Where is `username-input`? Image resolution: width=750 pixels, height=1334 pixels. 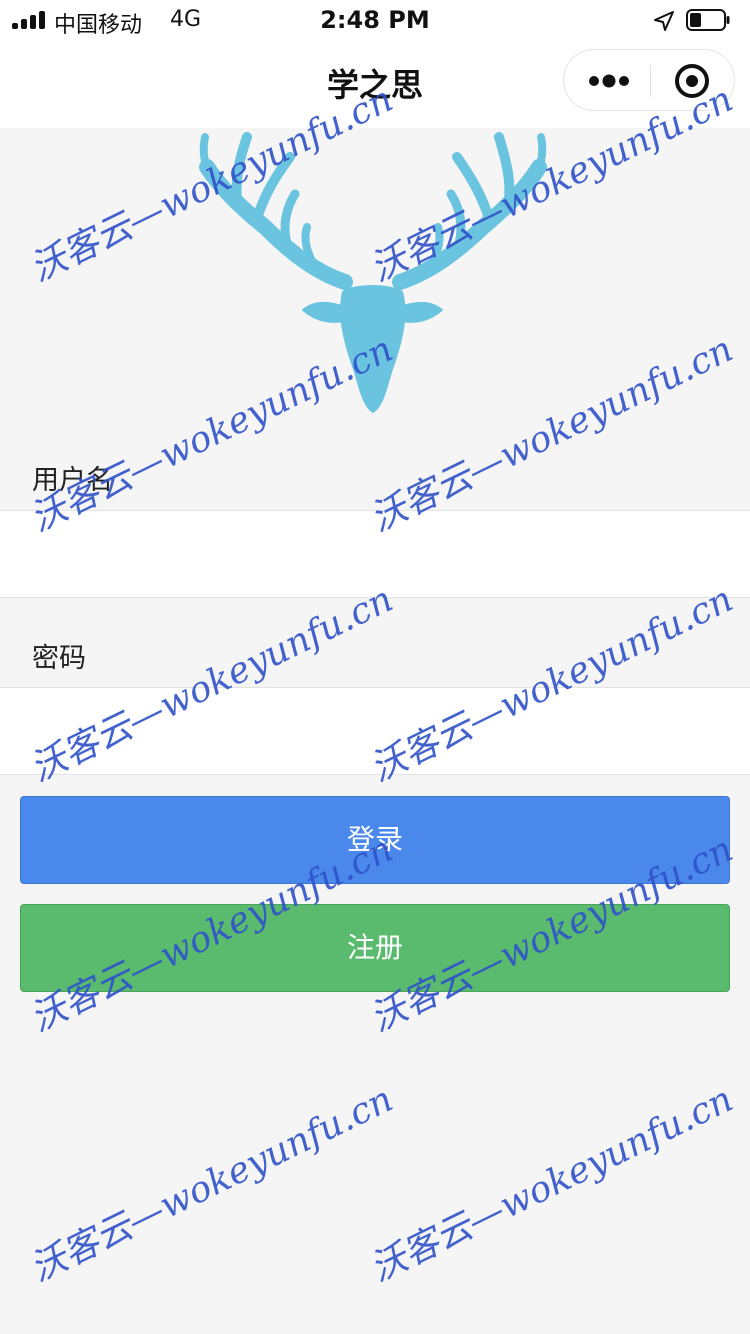 username-input is located at coordinates (375, 554).